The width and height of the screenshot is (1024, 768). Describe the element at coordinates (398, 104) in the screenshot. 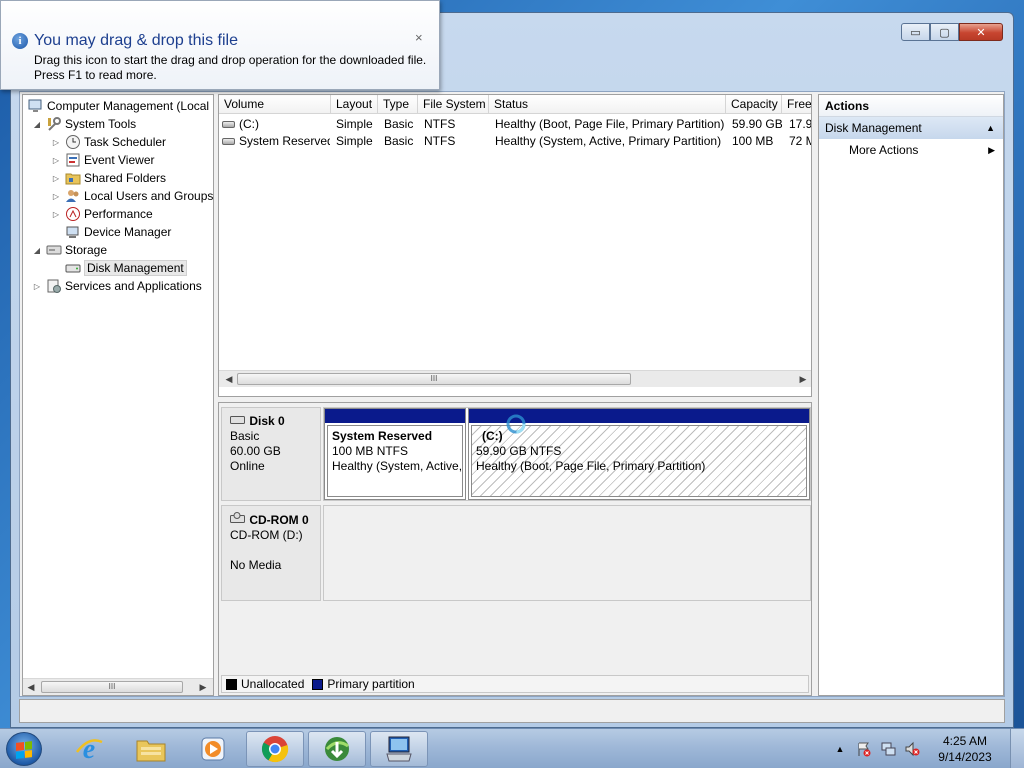

I see `column-header-type: Type` at that location.